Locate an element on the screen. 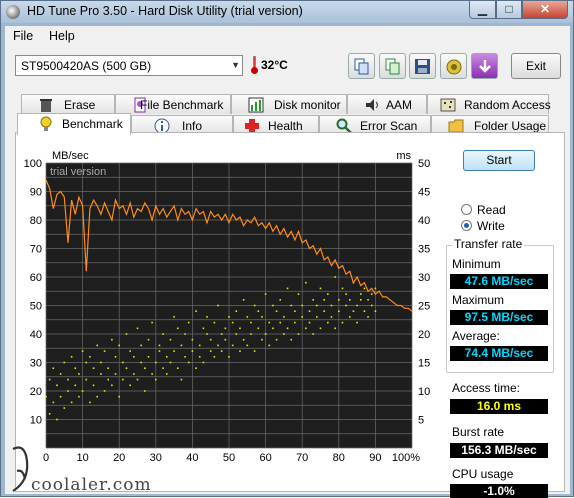 The image size is (574, 498). transfer-rate-label: Transfer rate is located at coordinates (488, 244).